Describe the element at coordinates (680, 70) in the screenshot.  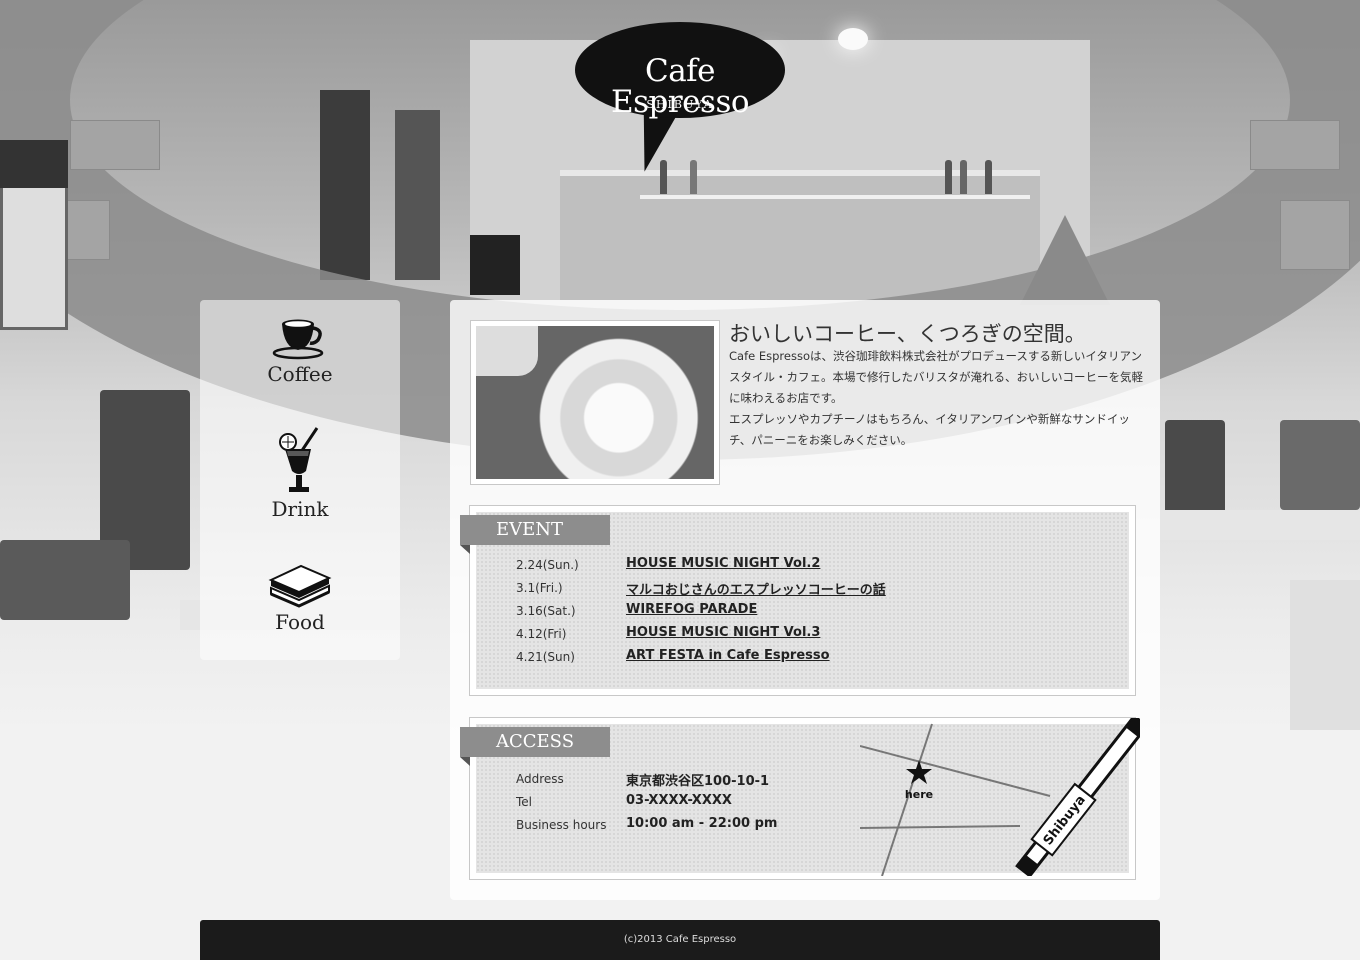
I see `site-logo: Cafe Espresso SHIBUYA` at that location.